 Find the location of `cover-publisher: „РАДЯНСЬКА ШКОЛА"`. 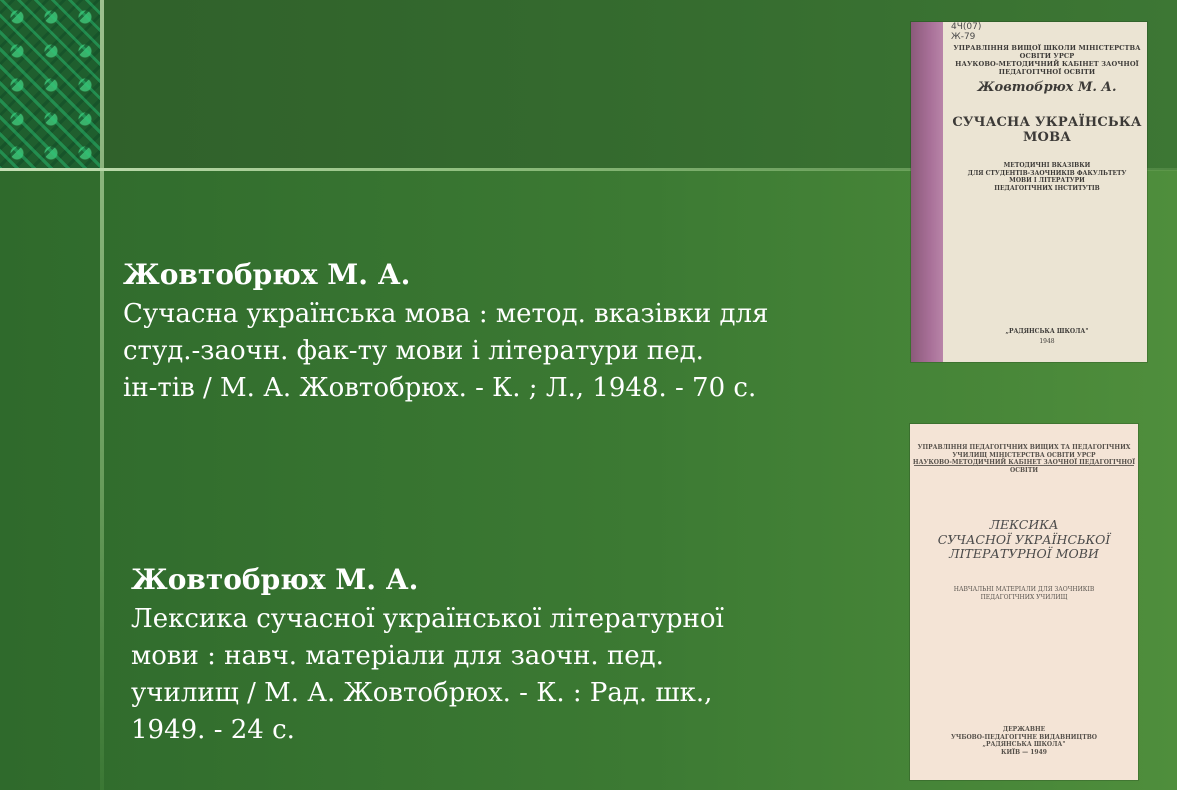

cover-publisher: „РАДЯНСЬКА ШКОЛА" is located at coordinates (1047, 331).